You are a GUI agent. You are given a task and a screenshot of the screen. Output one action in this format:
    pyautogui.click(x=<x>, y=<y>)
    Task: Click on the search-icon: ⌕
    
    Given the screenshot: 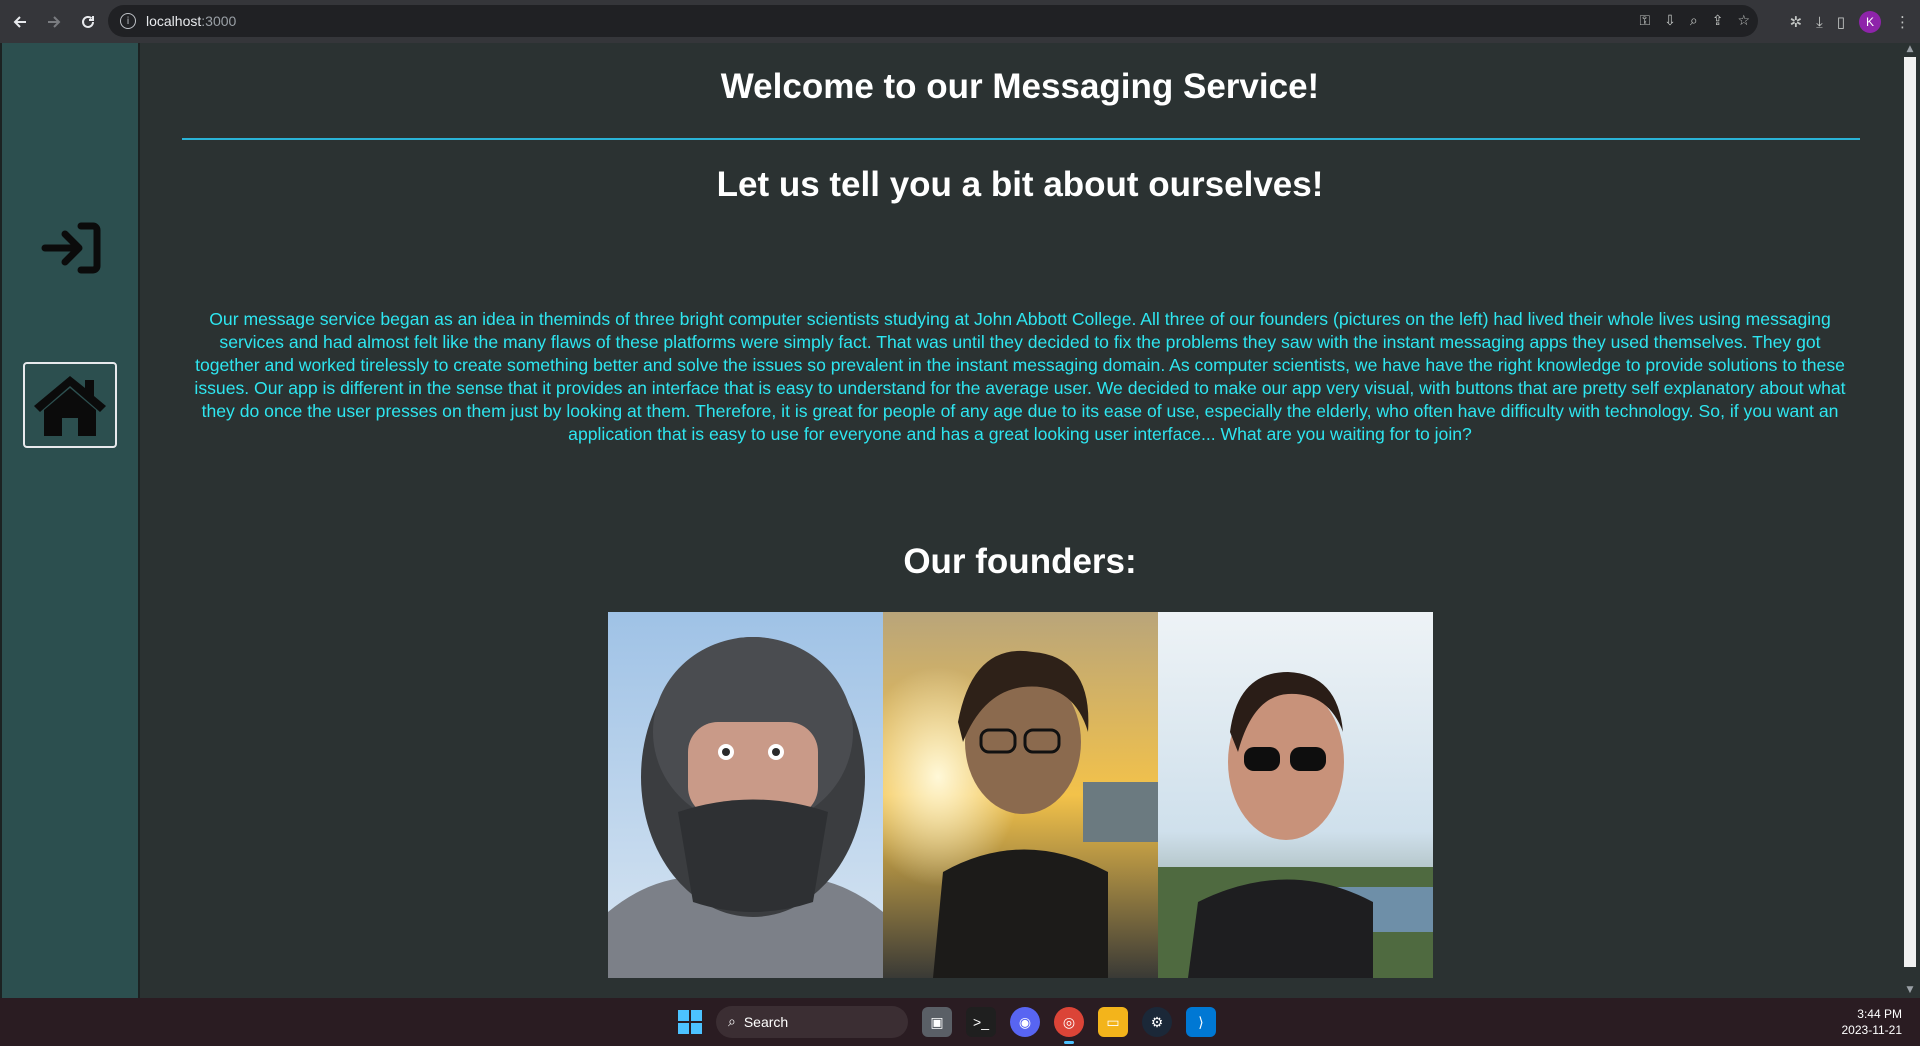 What is the action you would take?
    pyautogui.click(x=732, y=1022)
    